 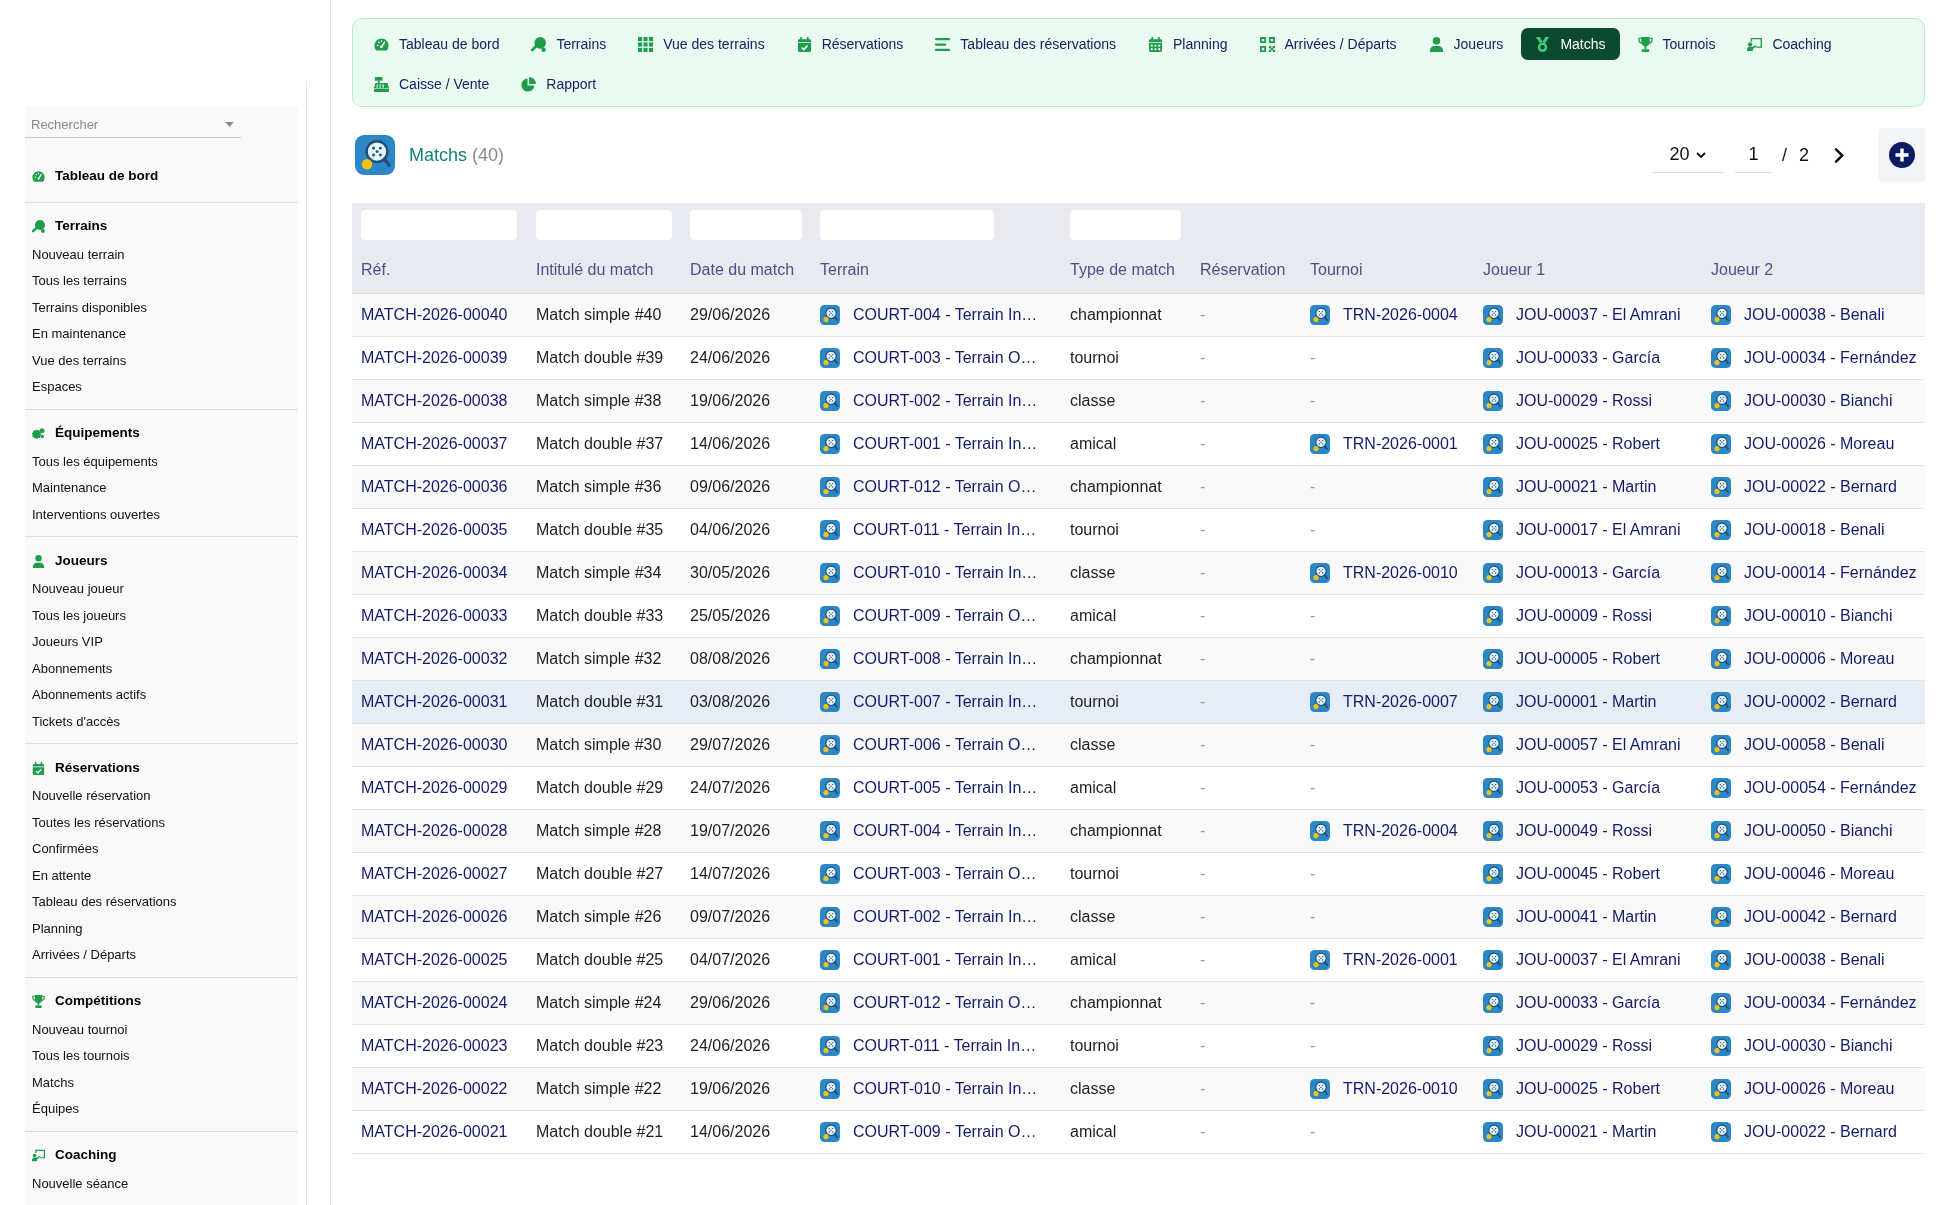 What do you see at coordinates (1818, 616) in the screenshot?
I see `player-link: JOU-00010 - Bianchi` at bounding box center [1818, 616].